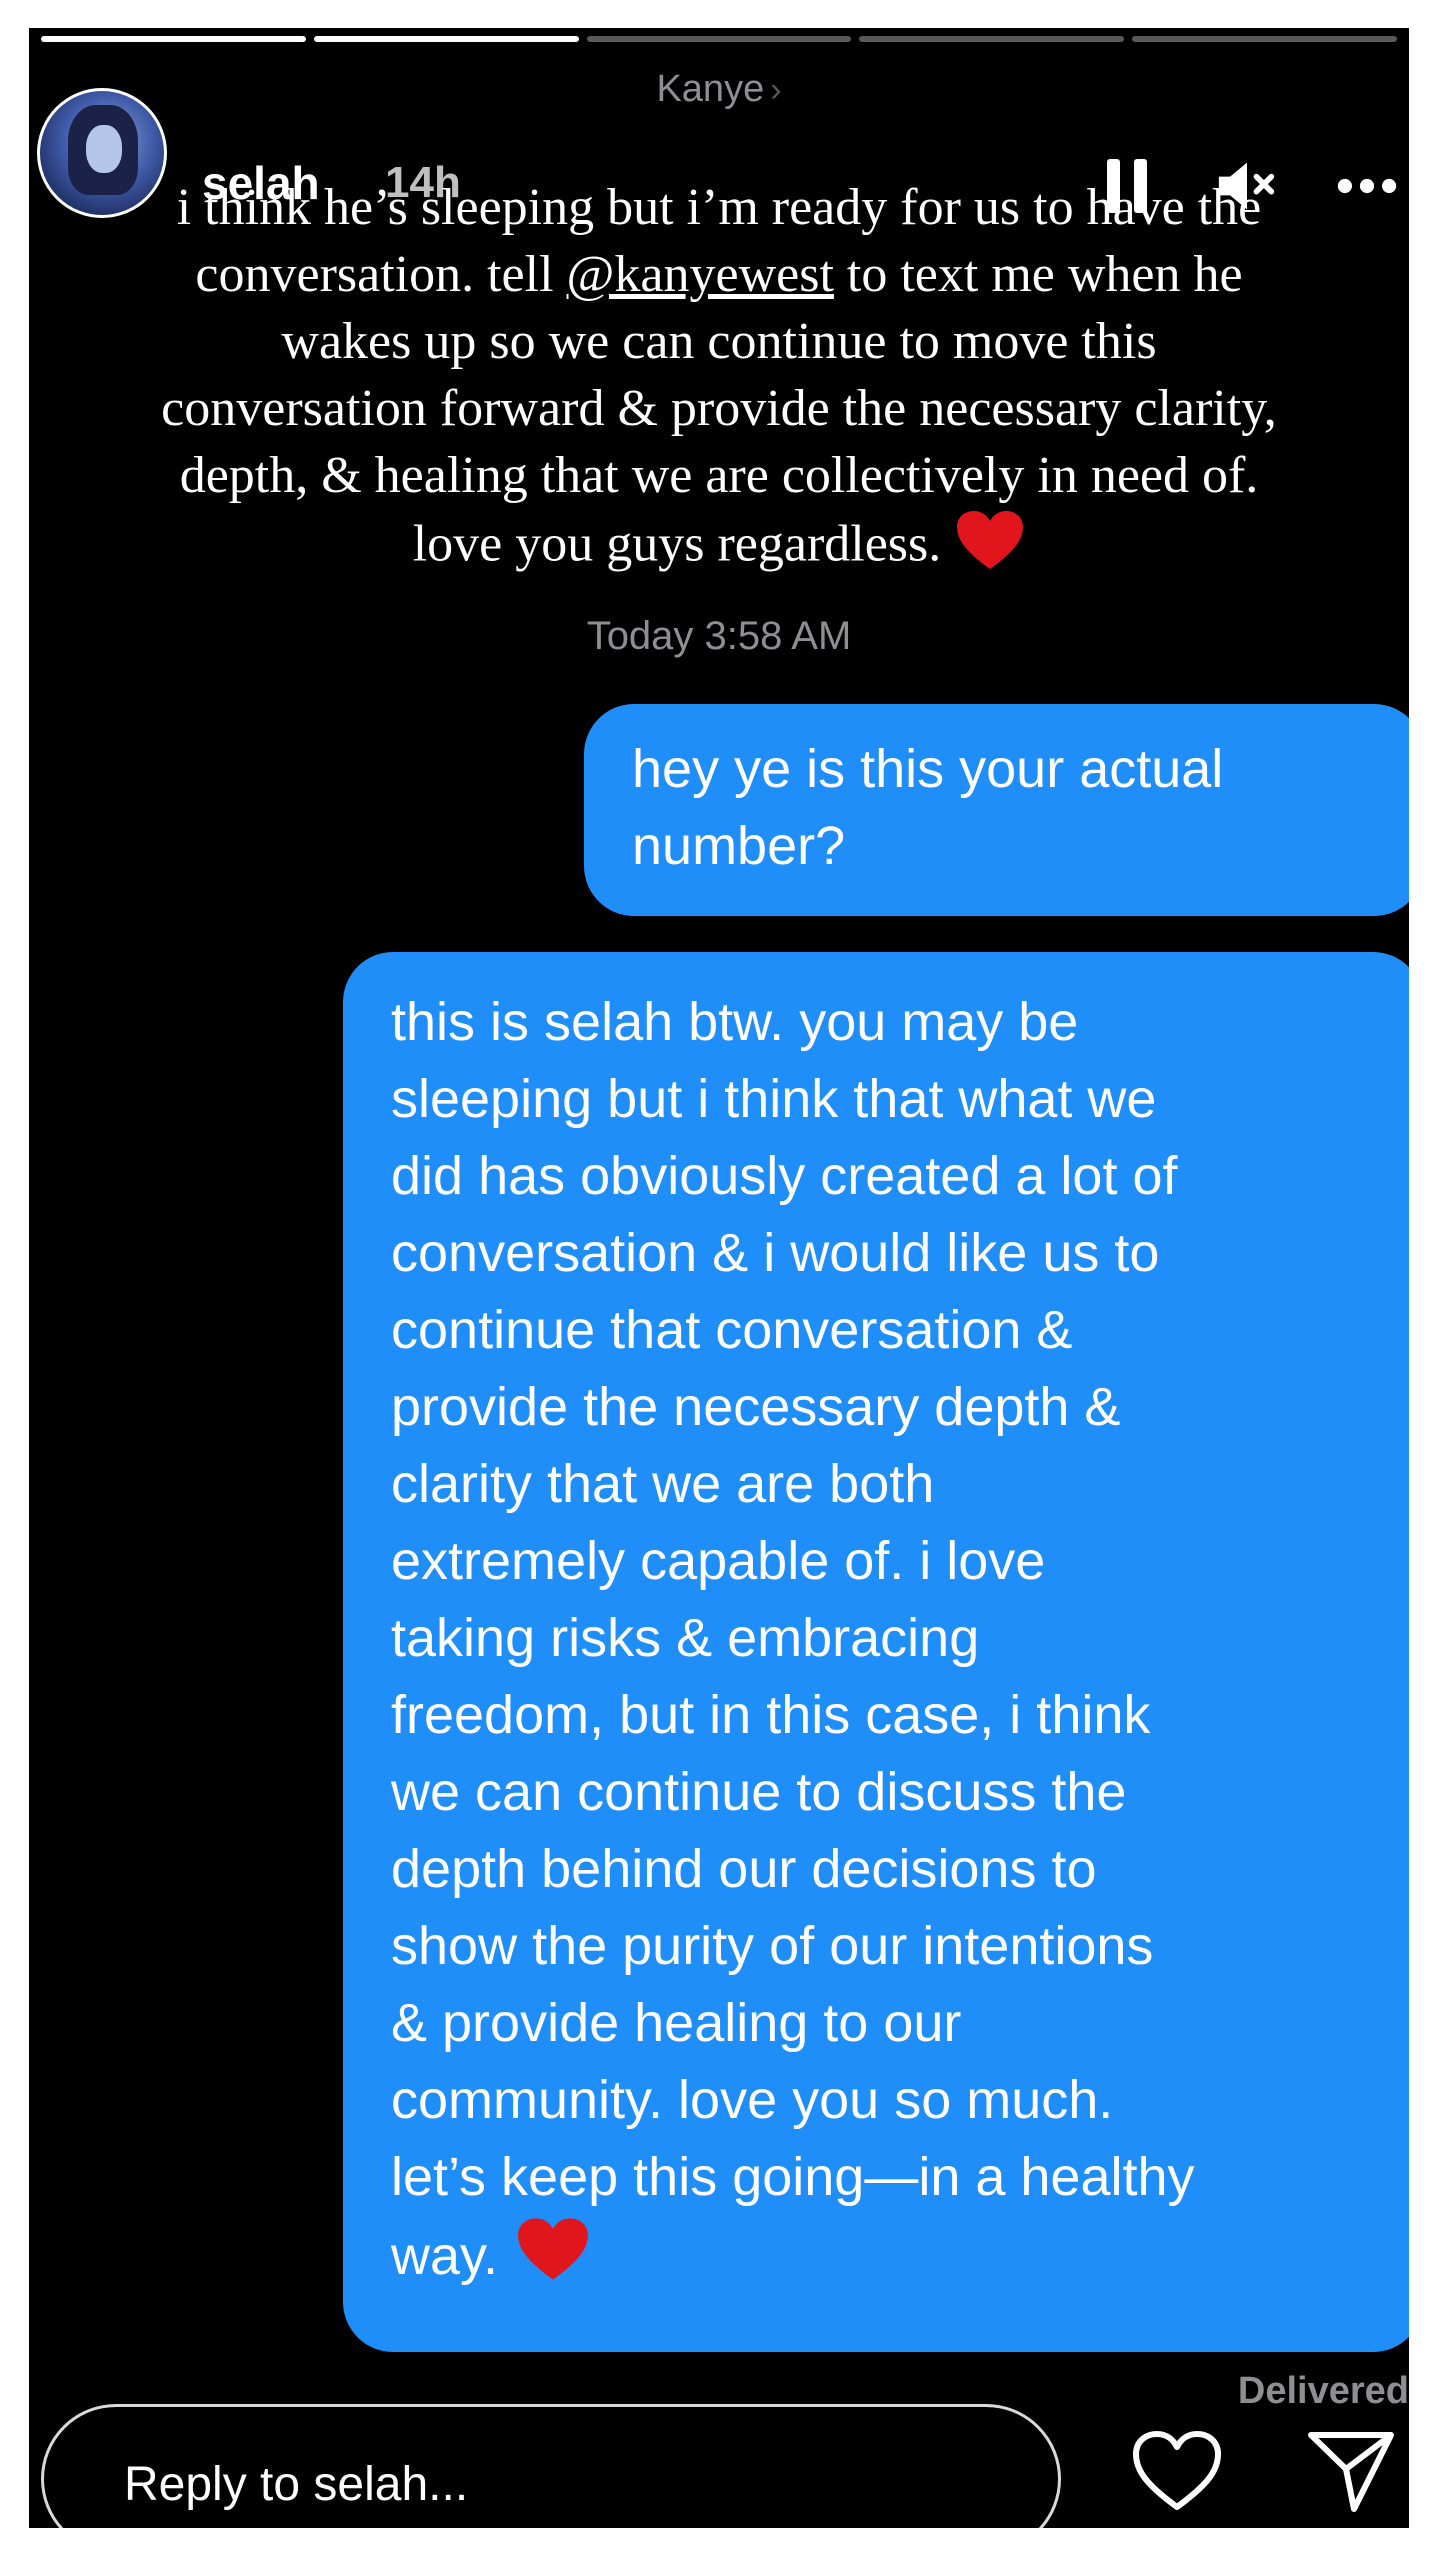 The image size is (1440, 2561). Describe the element at coordinates (719, 636) in the screenshot. I see `message-timestamp: Today 3:58 AM` at that location.